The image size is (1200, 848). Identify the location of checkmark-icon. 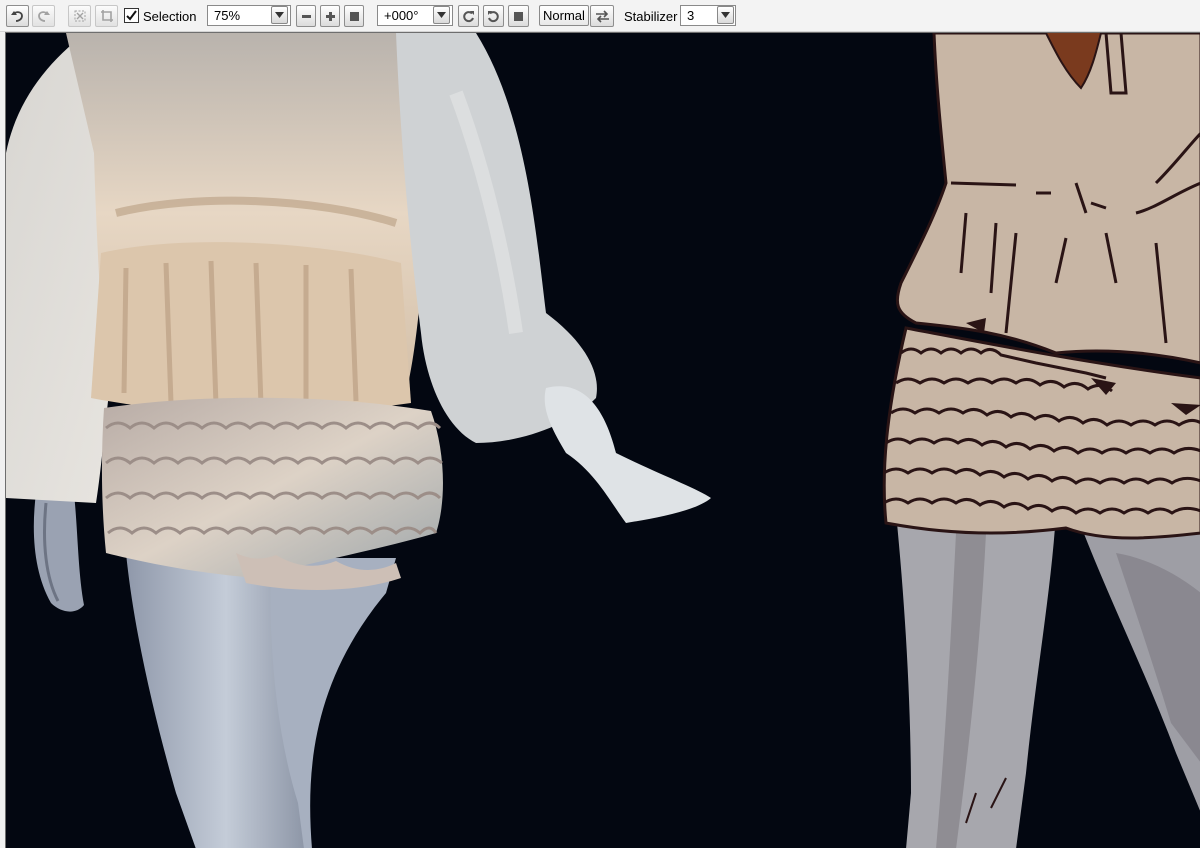
(131, 15).